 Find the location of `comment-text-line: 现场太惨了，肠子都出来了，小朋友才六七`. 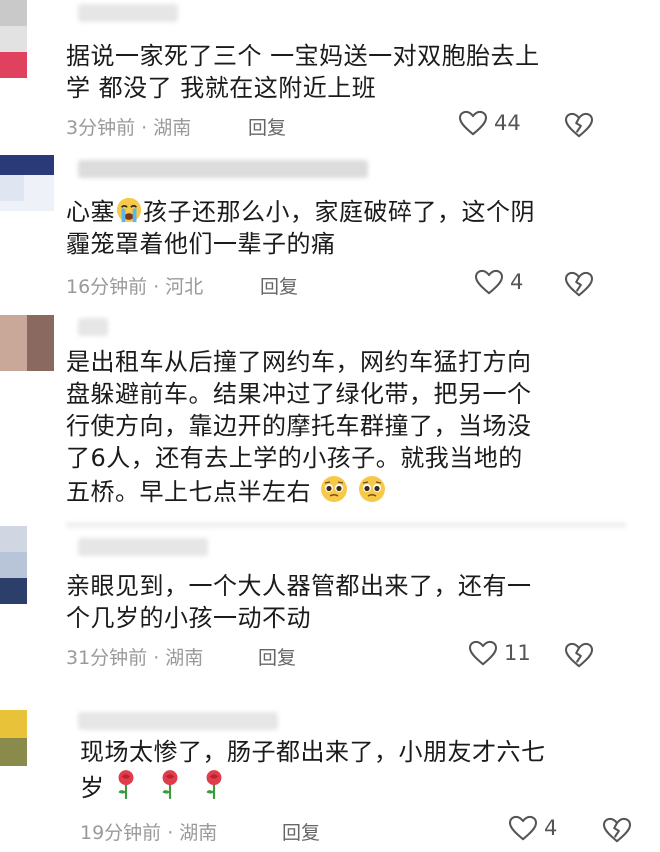

comment-text-line: 现场太惨了，肠子都出来了，小朋友才六七 is located at coordinates (313, 752).